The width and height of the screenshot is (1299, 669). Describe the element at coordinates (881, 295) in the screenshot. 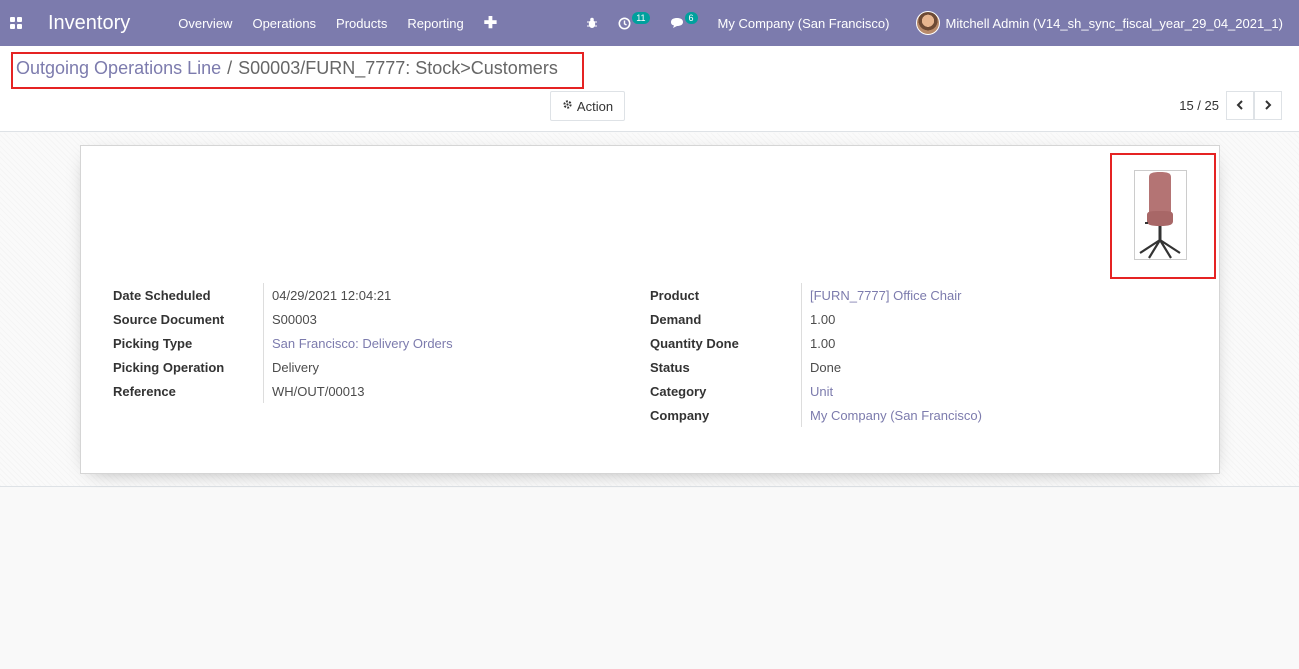

I see `product-link: [FURN_7777] Office Chair` at that location.